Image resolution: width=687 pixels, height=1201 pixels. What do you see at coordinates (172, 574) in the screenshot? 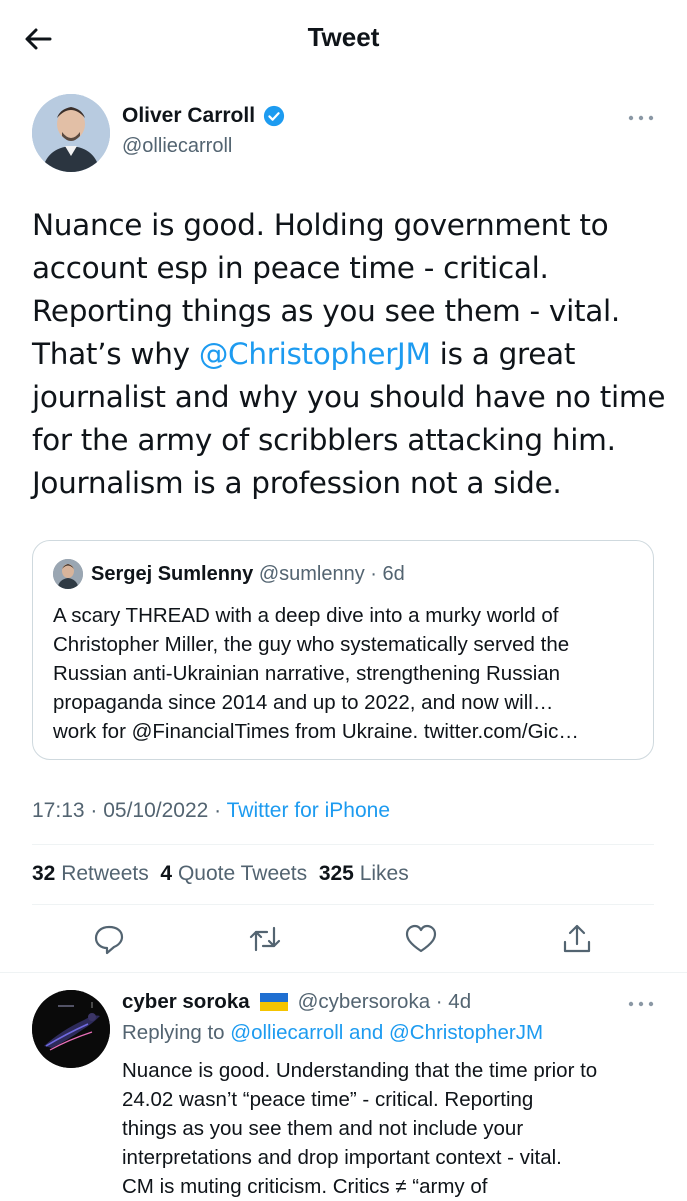
I see `quoted-author-name: Sergej Sumlenny` at bounding box center [172, 574].